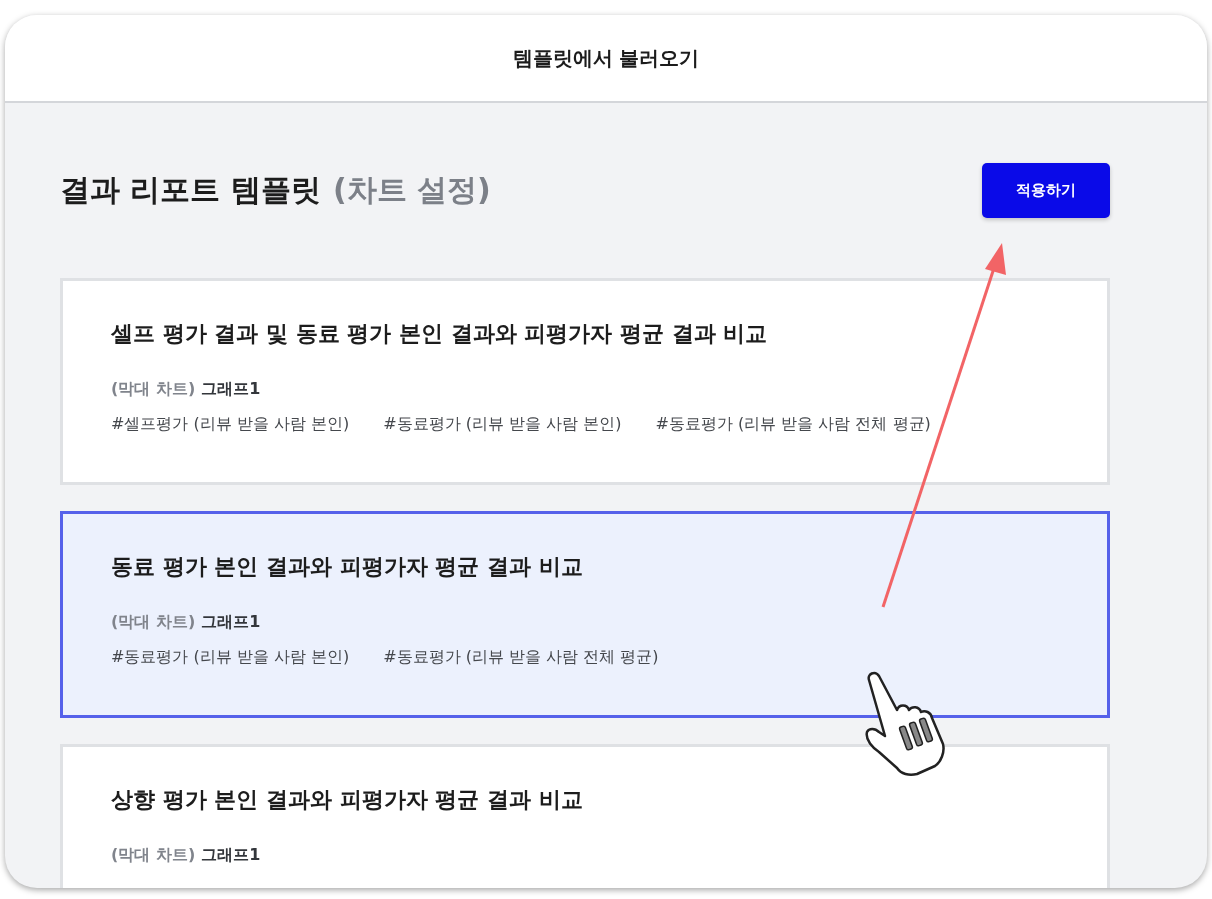 The width and height of the screenshot is (1212, 899). What do you see at coordinates (585, 816) in the screenshot?
I see `template-card: 상향 평가 본인 결과와 피평가자 평균 결과 비교 (막대 차트) 그래프1` at bounding box center [585, 816].